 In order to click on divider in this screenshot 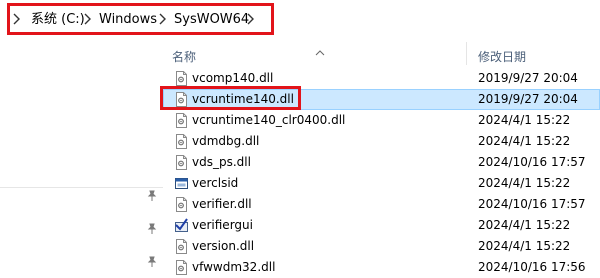, I will do `click(81, 187)`.